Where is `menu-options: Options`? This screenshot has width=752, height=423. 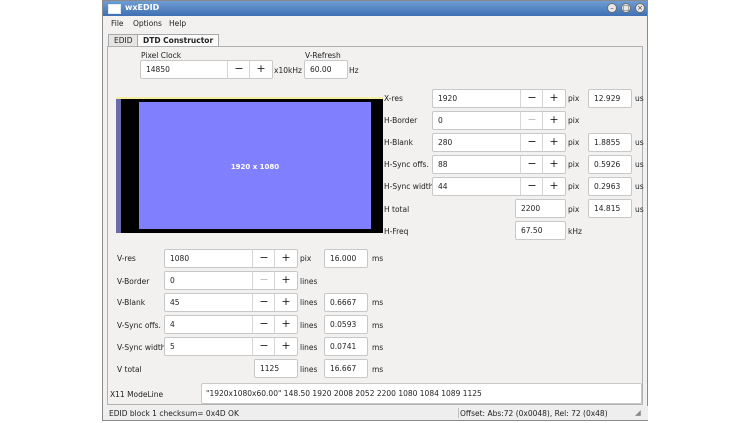
menu-options: Options is located at coordinates (147, 23).